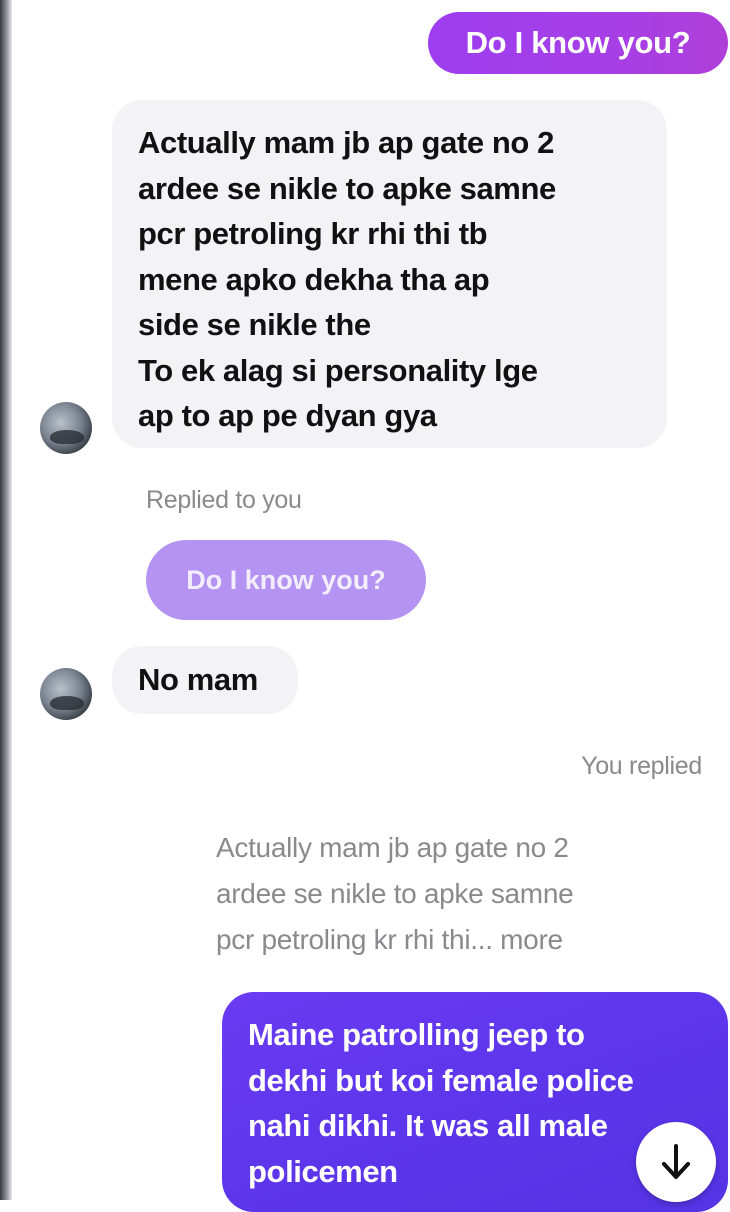 The height and width of the screenshot is (1212, 730). I want to click on message-line: To ek alag si personality lge, so click(338, 370).